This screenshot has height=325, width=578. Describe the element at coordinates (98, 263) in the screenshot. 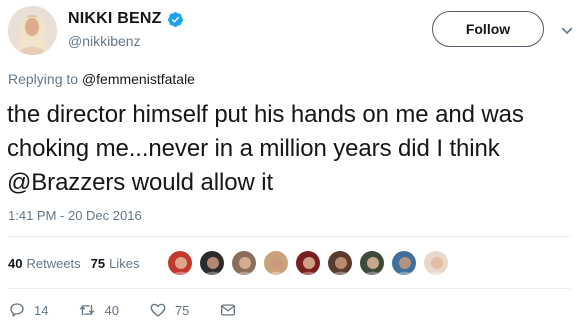

I see `likes-stat-count: 75` at that location.